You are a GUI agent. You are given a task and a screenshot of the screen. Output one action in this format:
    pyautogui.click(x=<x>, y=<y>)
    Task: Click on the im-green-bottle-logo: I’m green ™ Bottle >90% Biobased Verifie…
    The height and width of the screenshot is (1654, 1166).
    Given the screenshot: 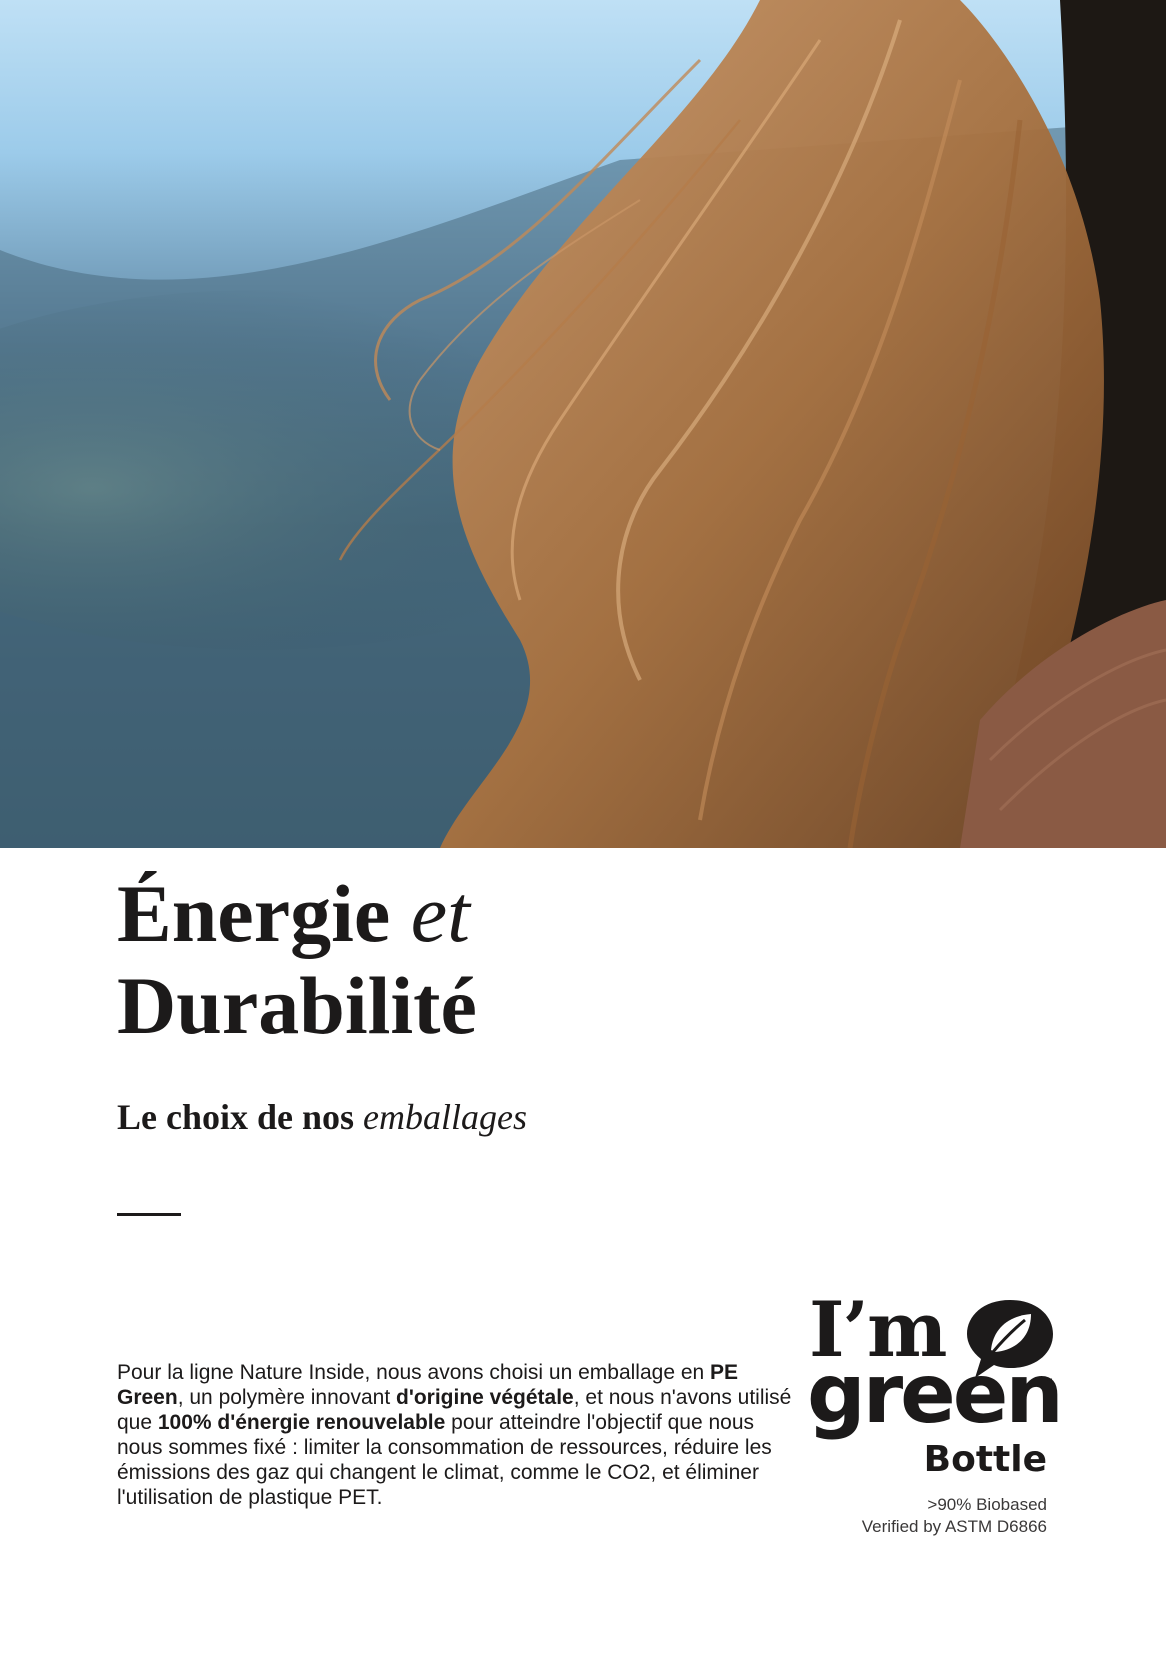 What is the action you would take?
    pyautogui.click(x=940, y=1420)
    